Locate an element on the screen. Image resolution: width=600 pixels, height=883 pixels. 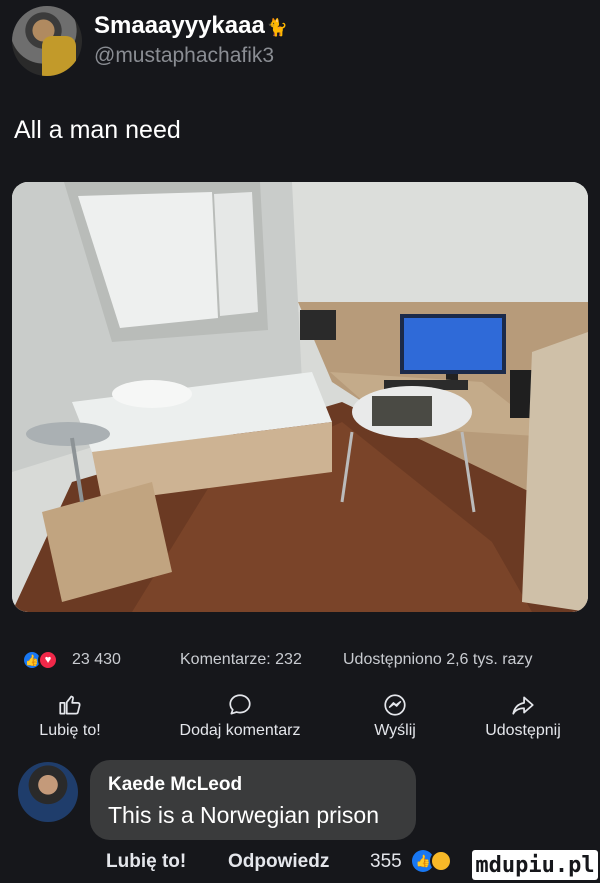
haha-reaction-icon is located at coordinates (441, 861).